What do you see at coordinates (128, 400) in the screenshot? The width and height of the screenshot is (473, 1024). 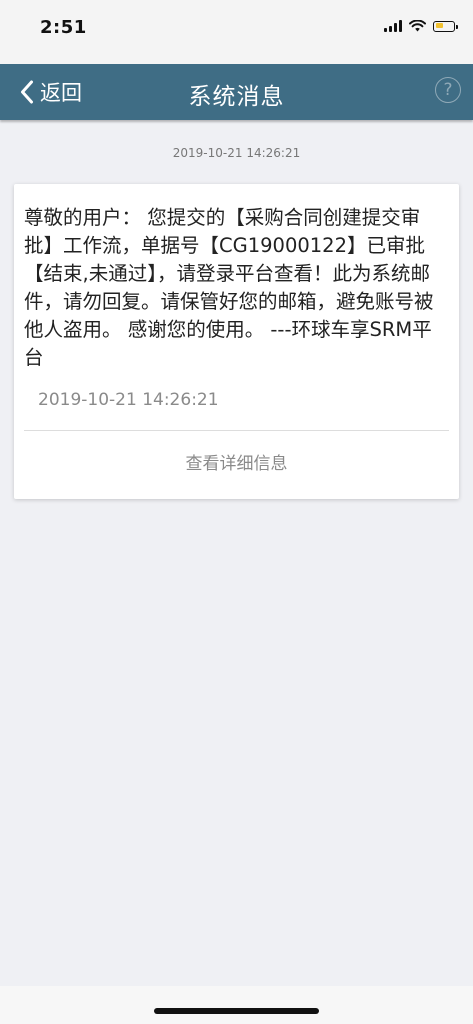 I see `message-time: 2019-10-21 14:26:21` at bounding box center [128, 400].